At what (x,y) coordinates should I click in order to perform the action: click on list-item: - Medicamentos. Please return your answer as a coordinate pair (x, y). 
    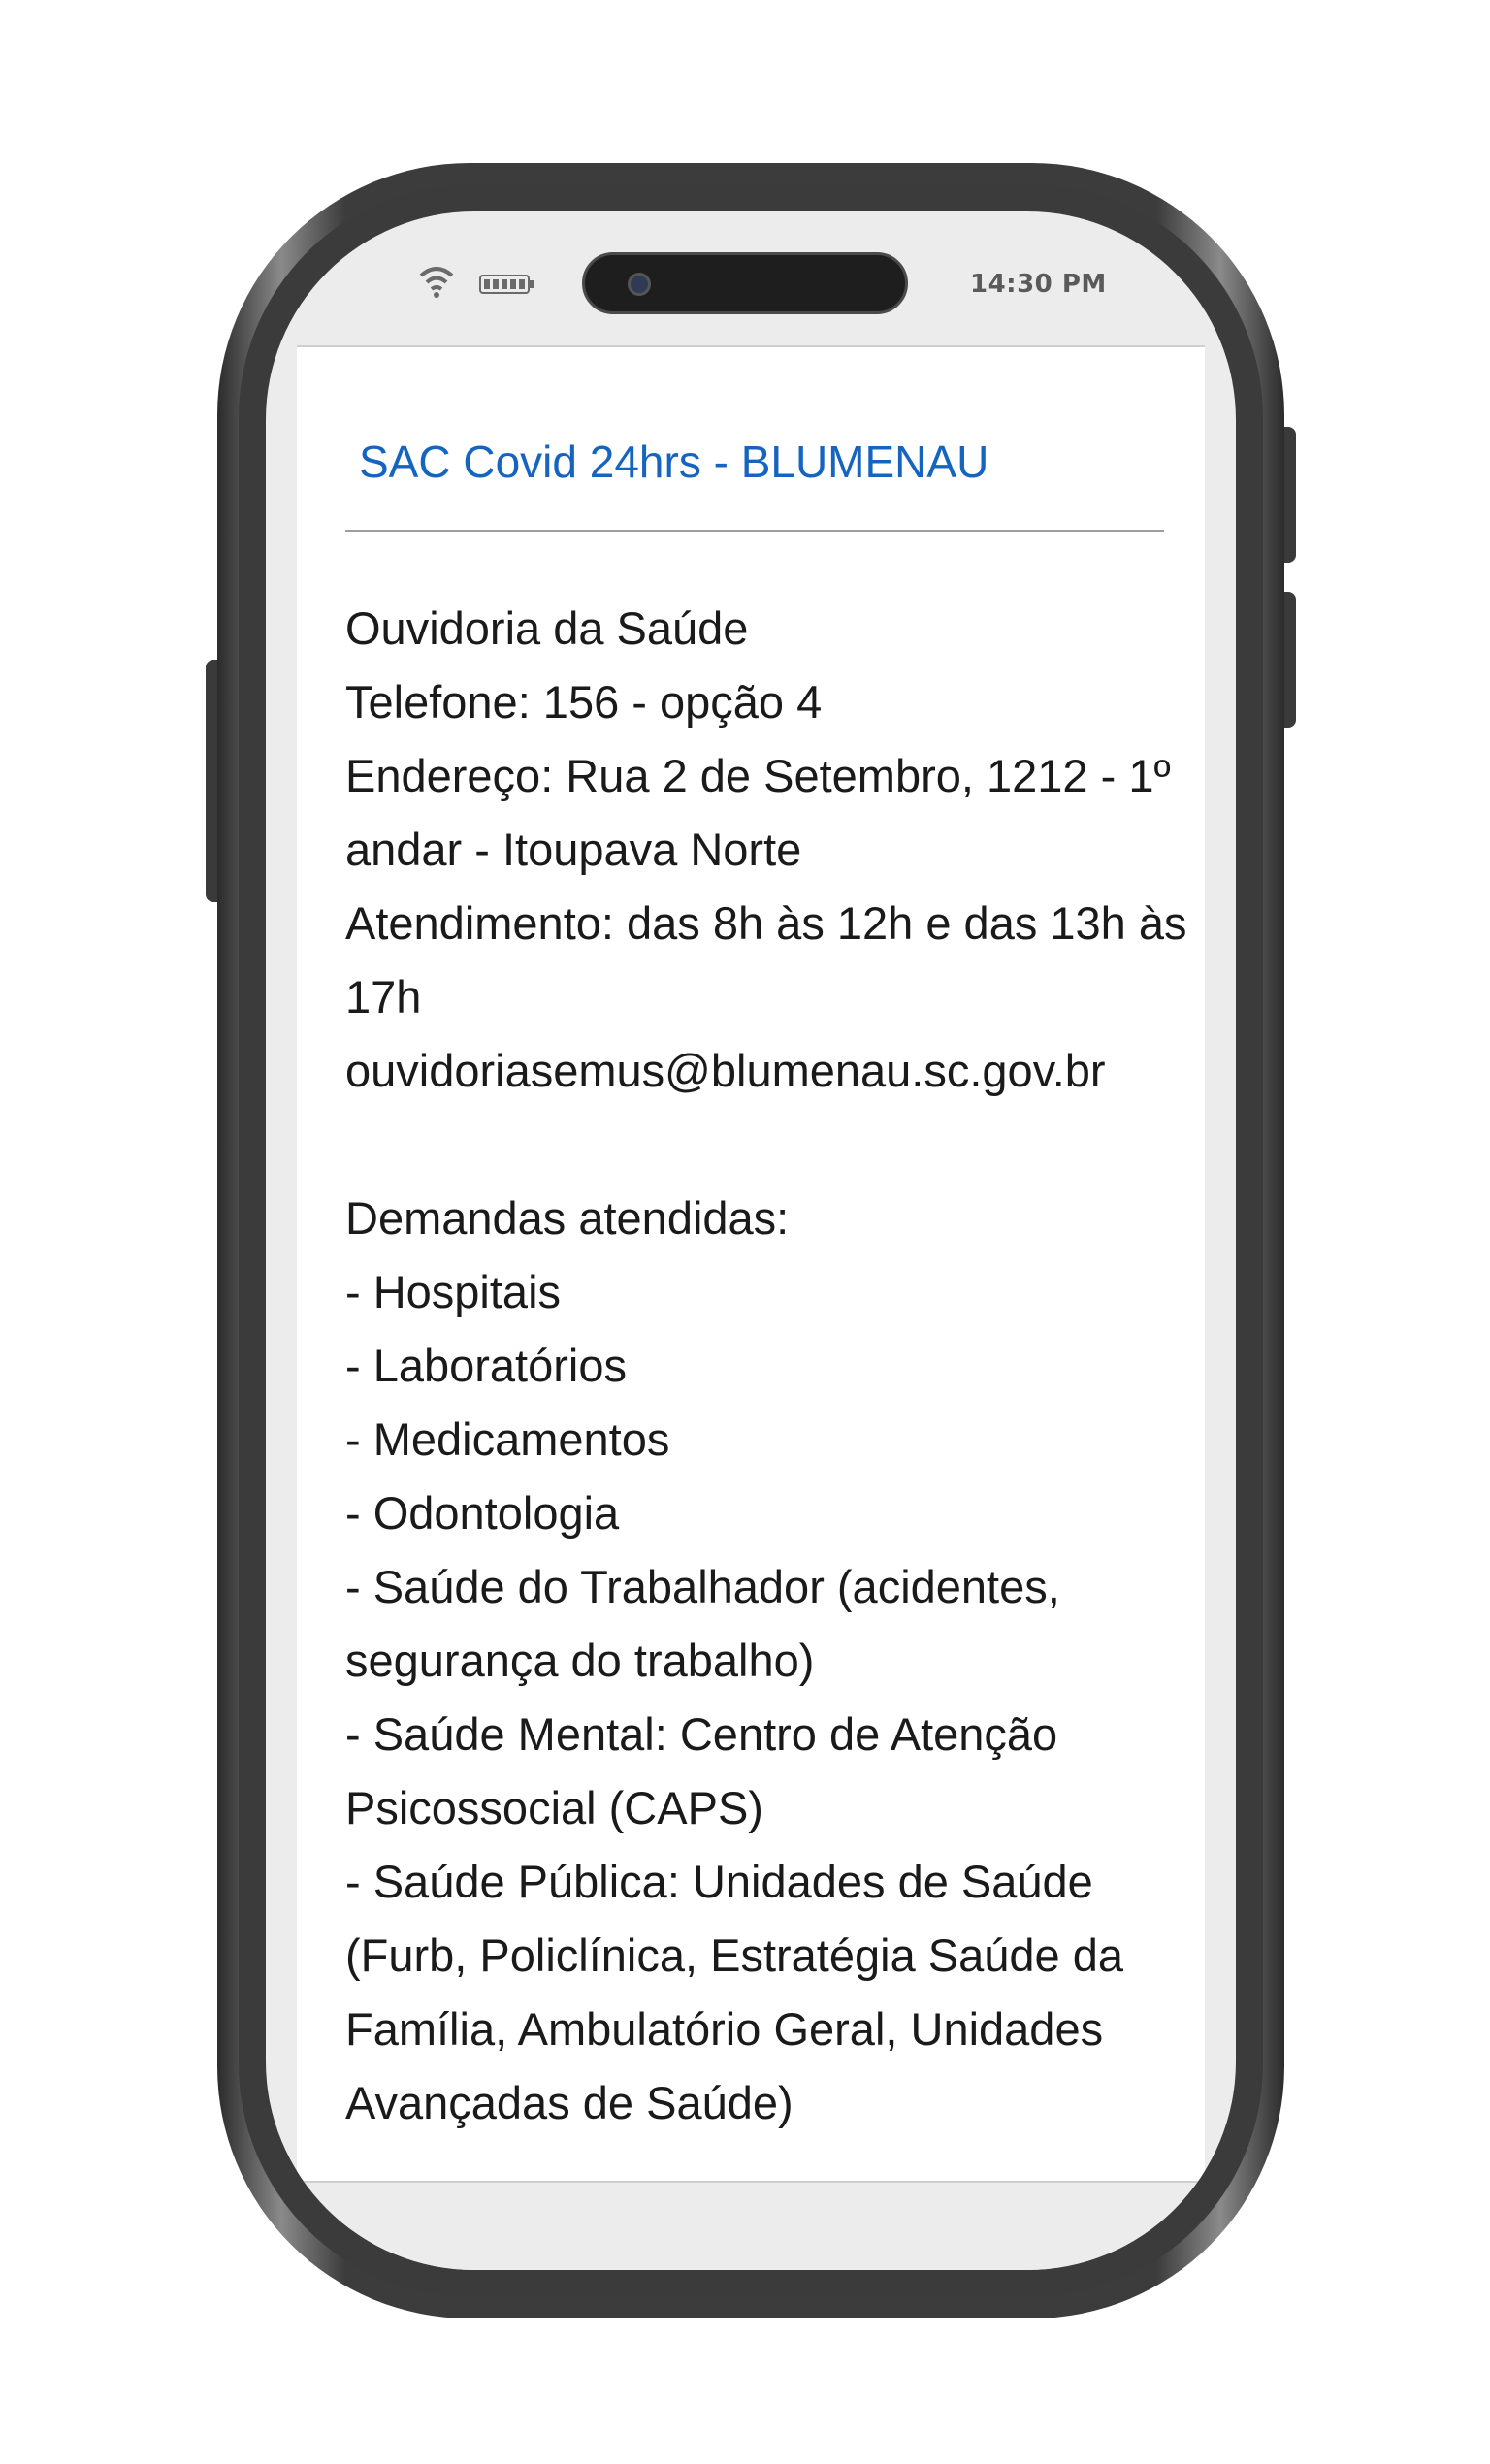
    Looking at the image, I should click on (508, 1439).